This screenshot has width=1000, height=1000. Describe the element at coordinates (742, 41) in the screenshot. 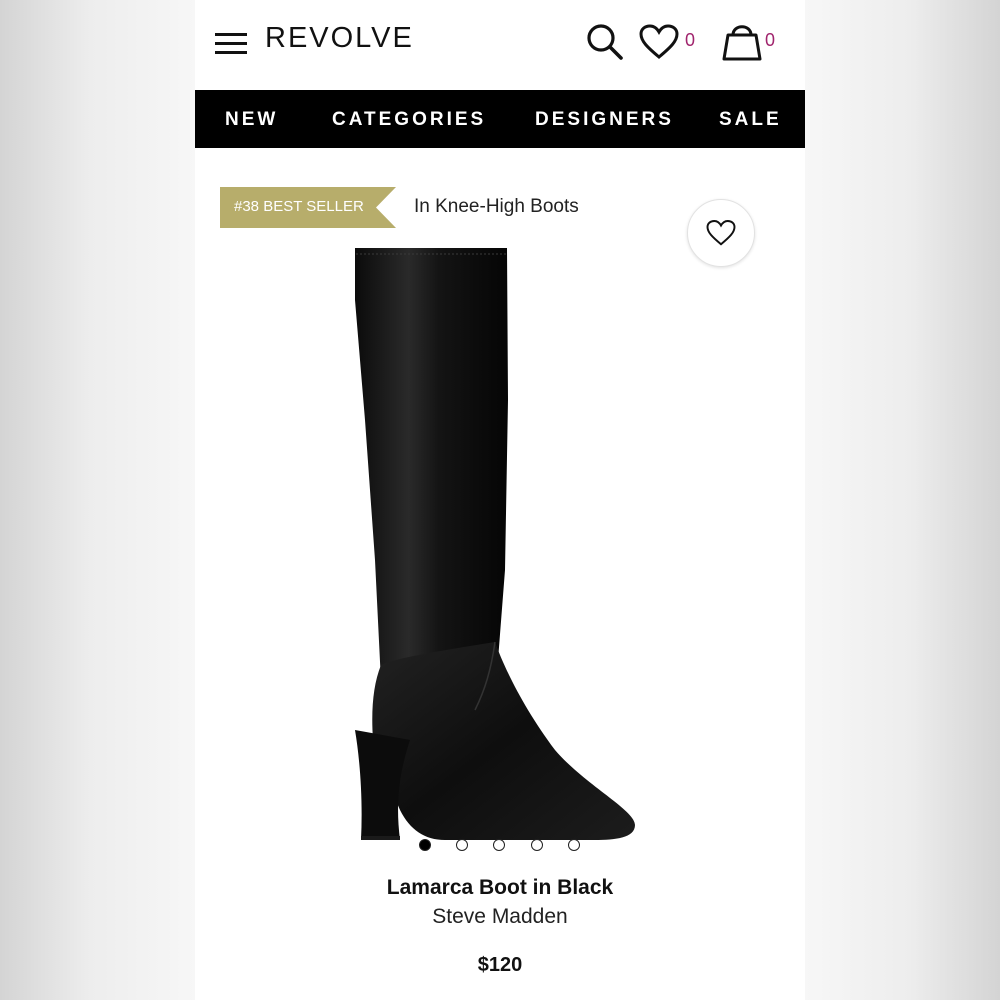

I see `shopping-bag-icon` at that location.